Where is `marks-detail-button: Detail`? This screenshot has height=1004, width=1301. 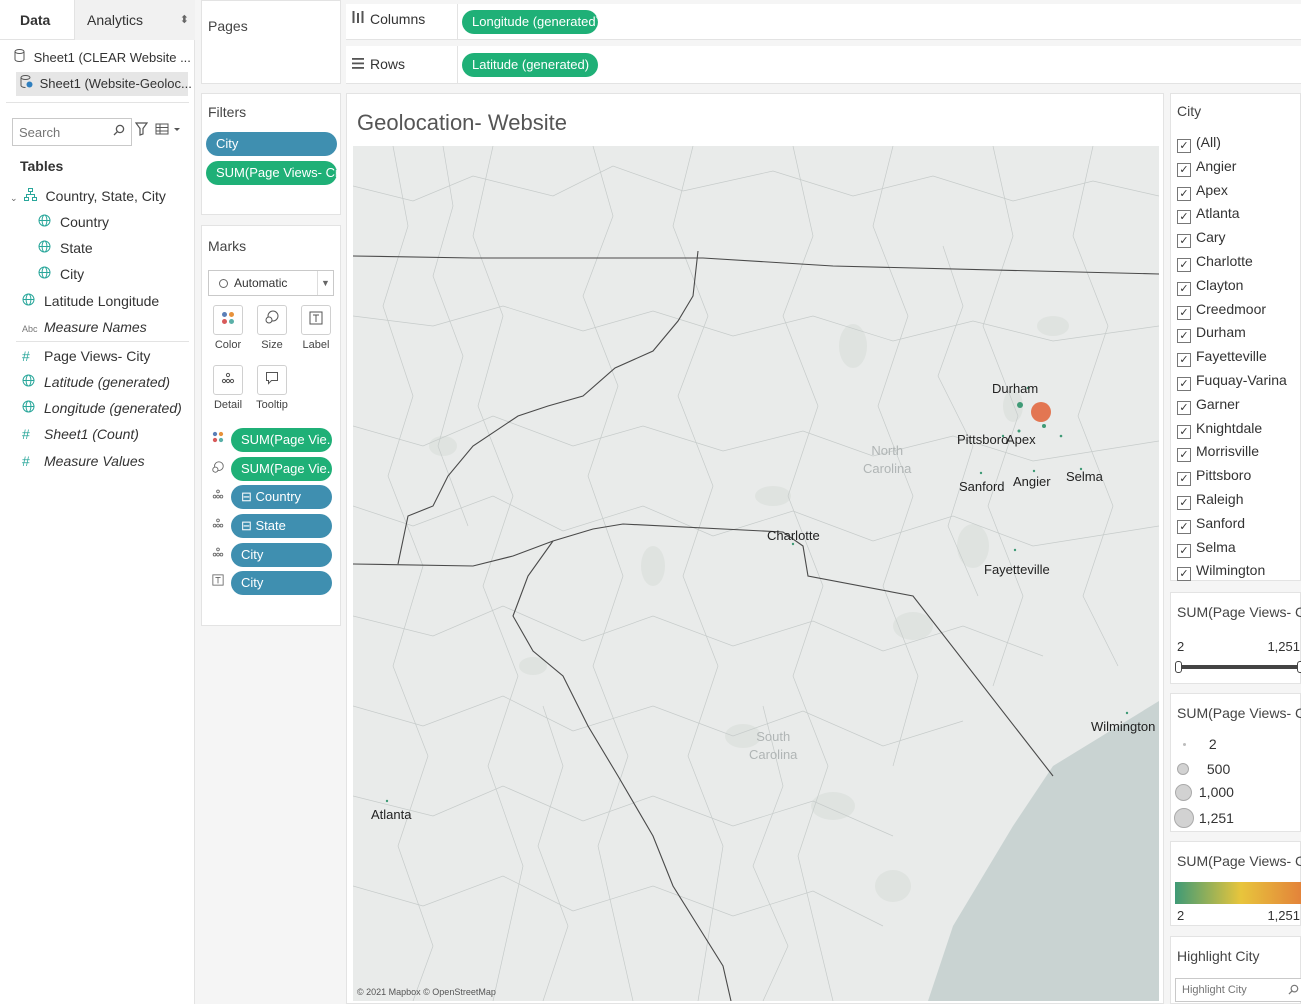
marks-detail-button: Detail is located at coordinates (228, 388).